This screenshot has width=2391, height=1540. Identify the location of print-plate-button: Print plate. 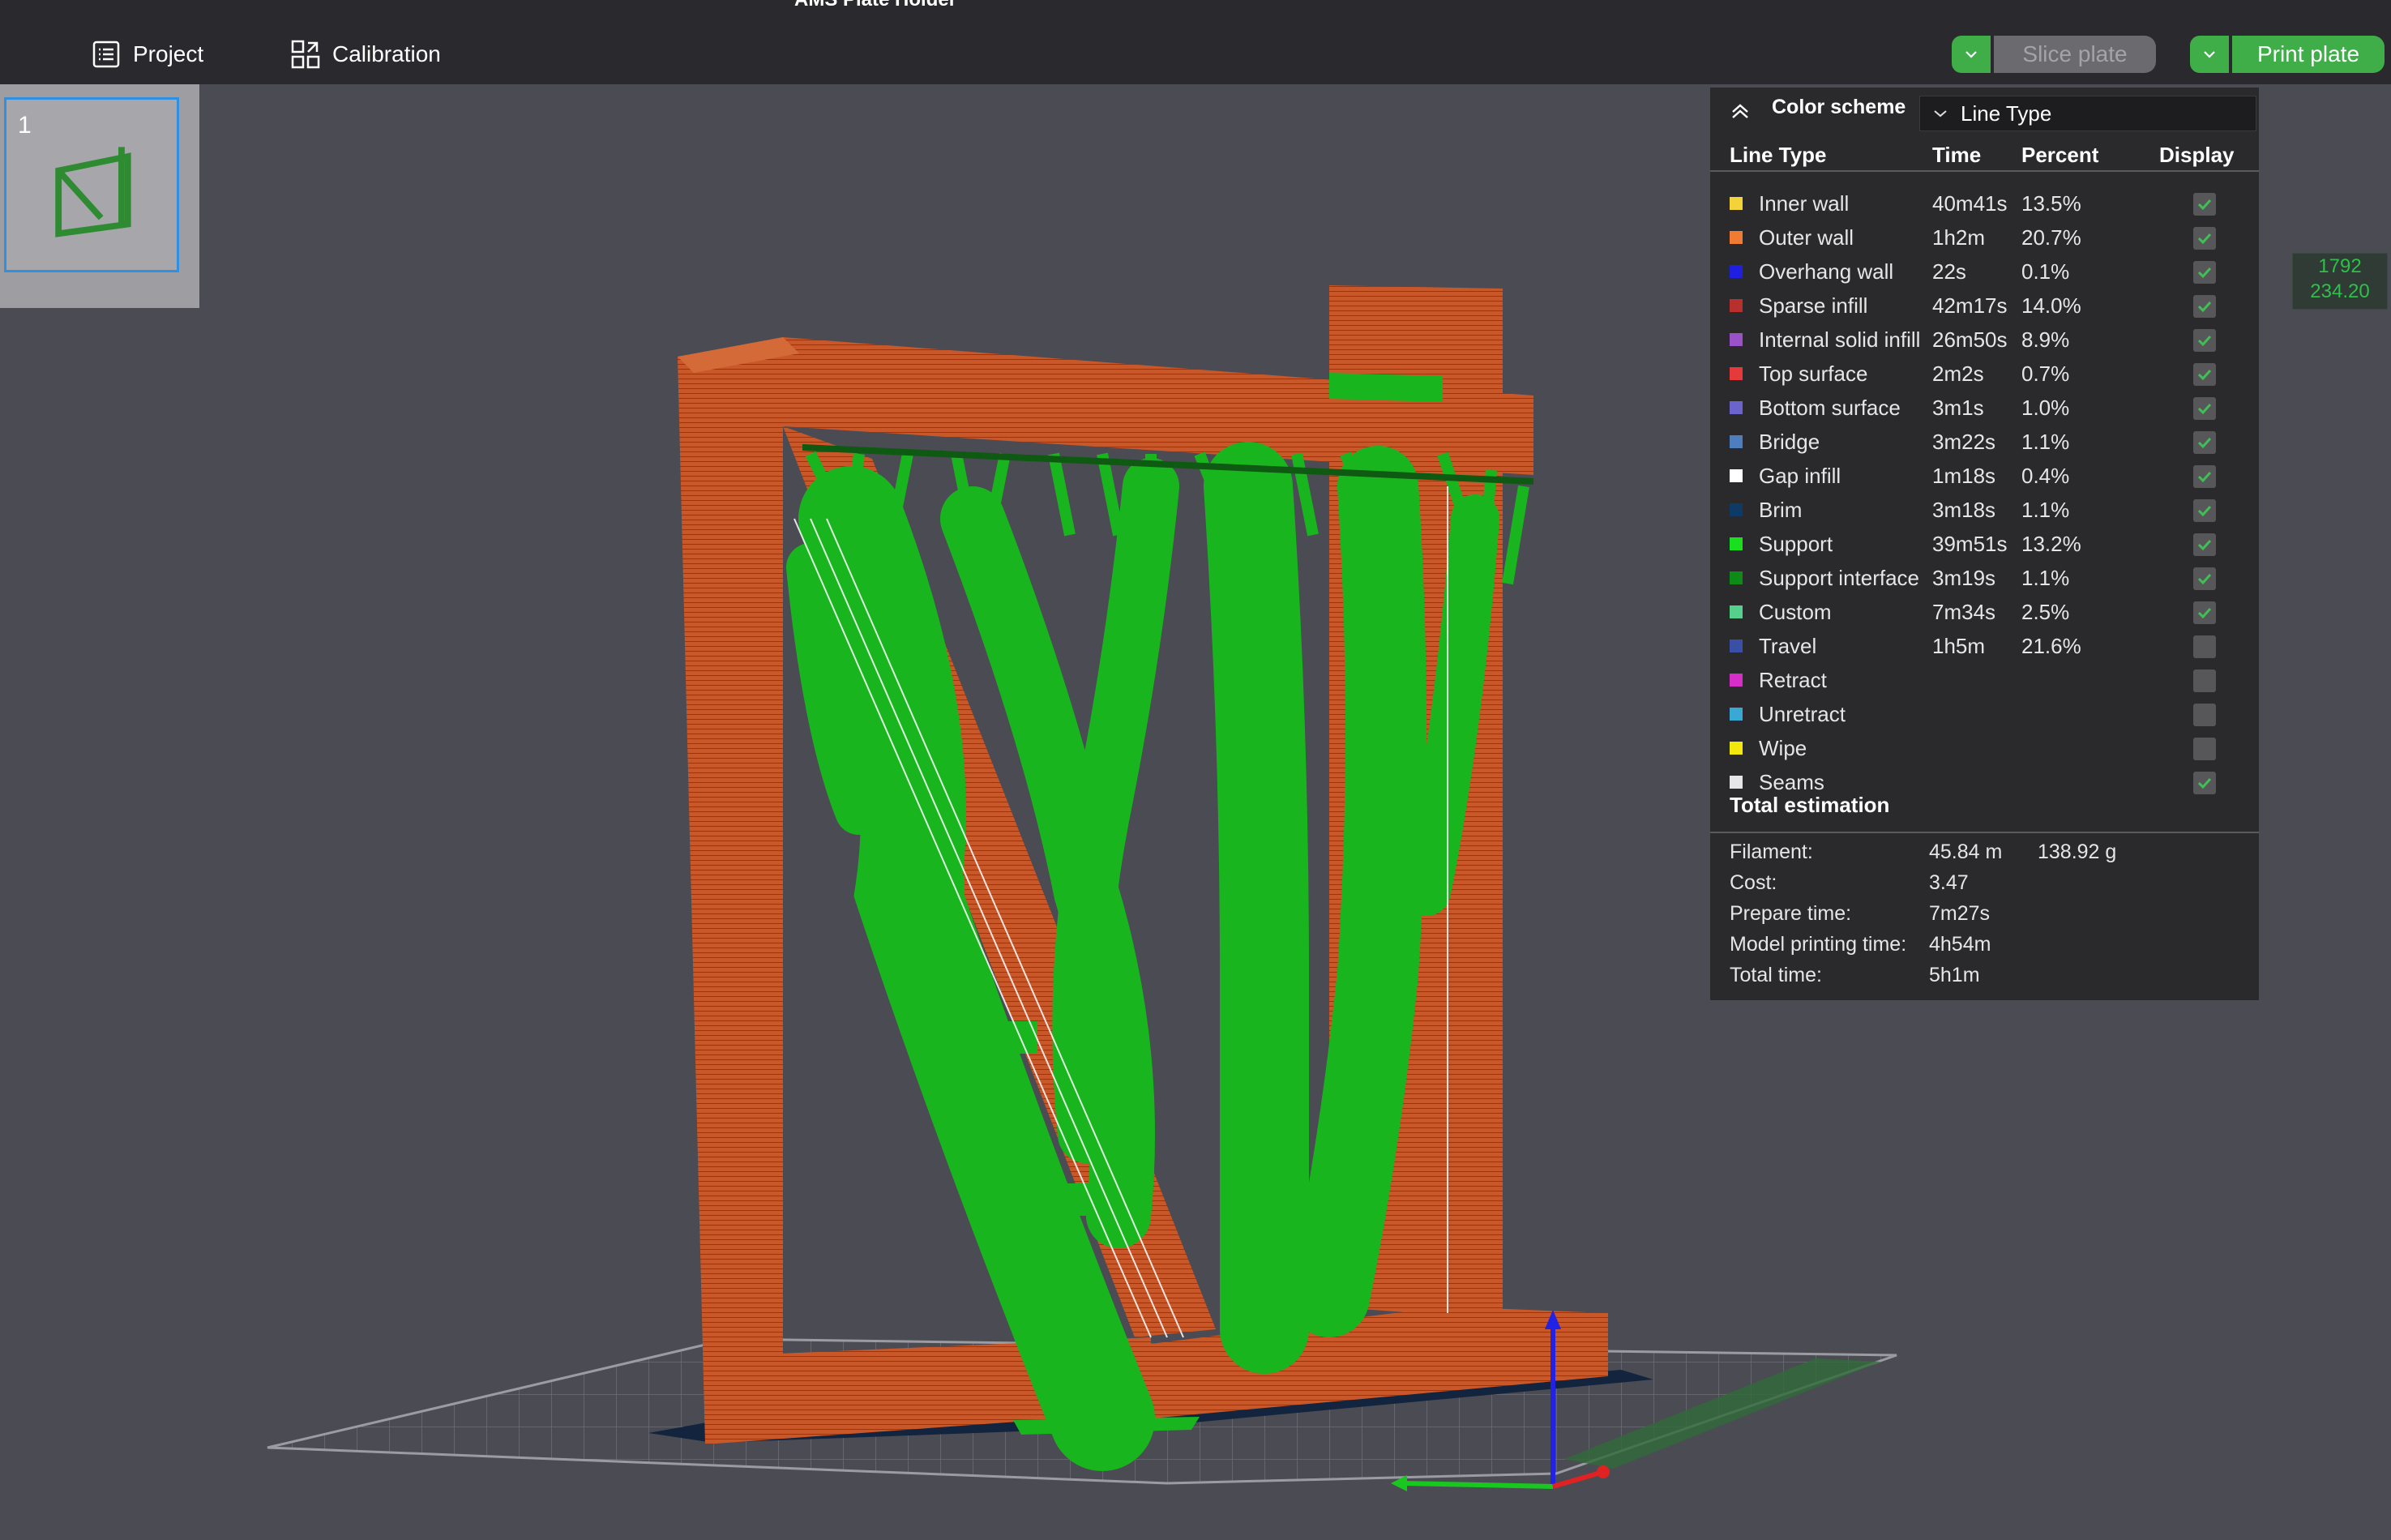
(2308, 54).